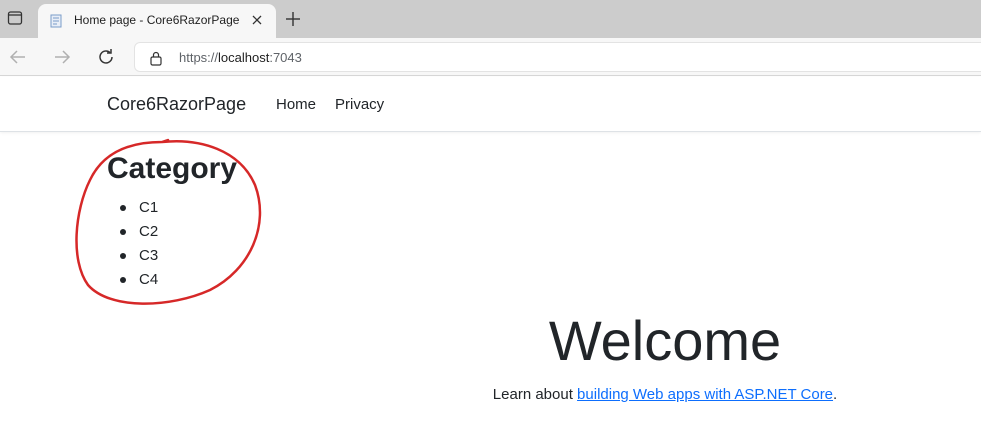  I want to click on url-text: https://localhost:7043, so click(240, 57).